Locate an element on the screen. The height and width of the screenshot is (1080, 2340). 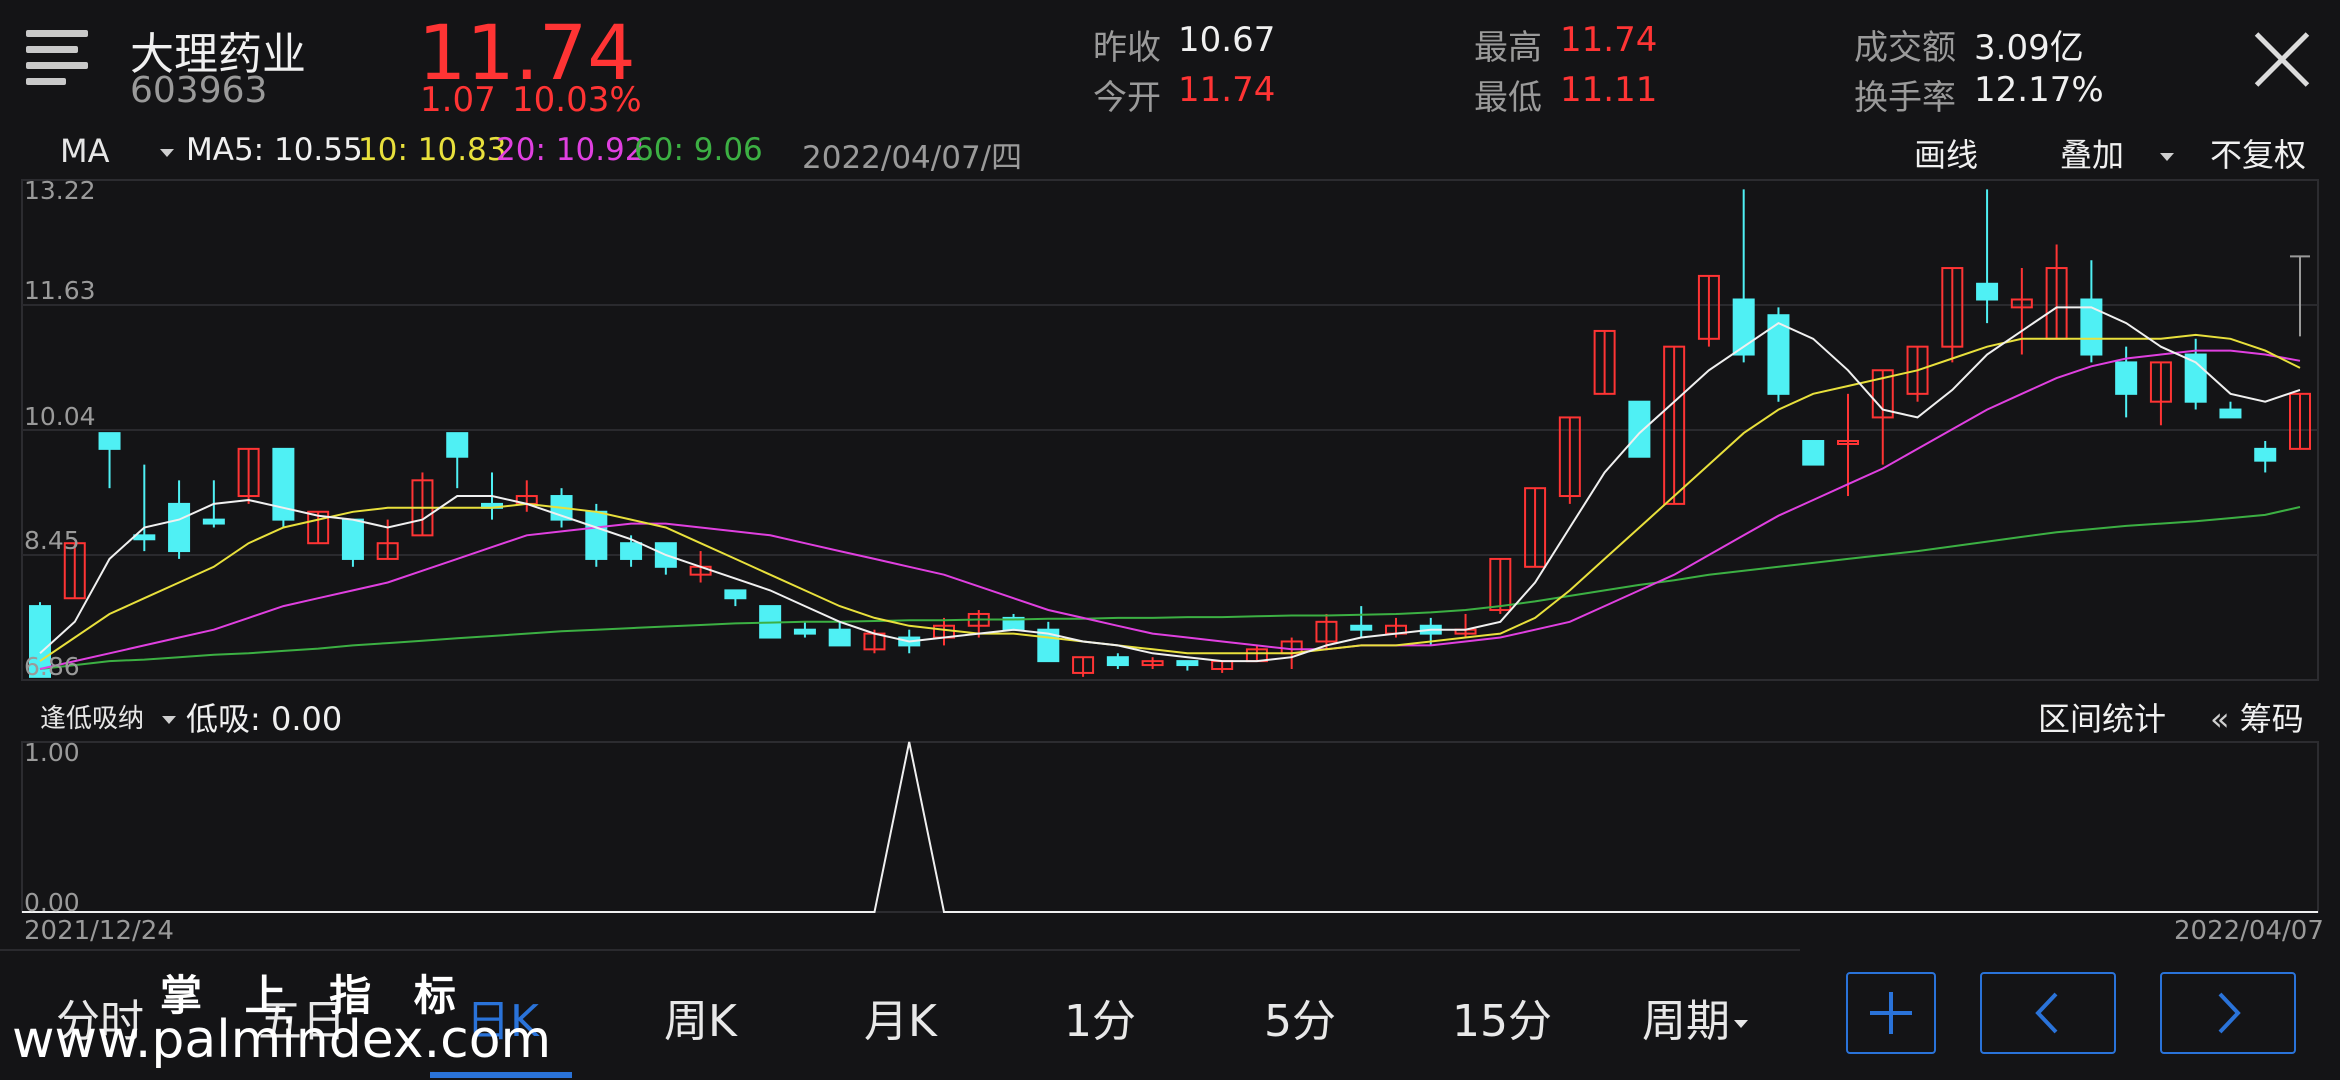
tab-15min: 15分 is located at coordinates (1502, 1017).